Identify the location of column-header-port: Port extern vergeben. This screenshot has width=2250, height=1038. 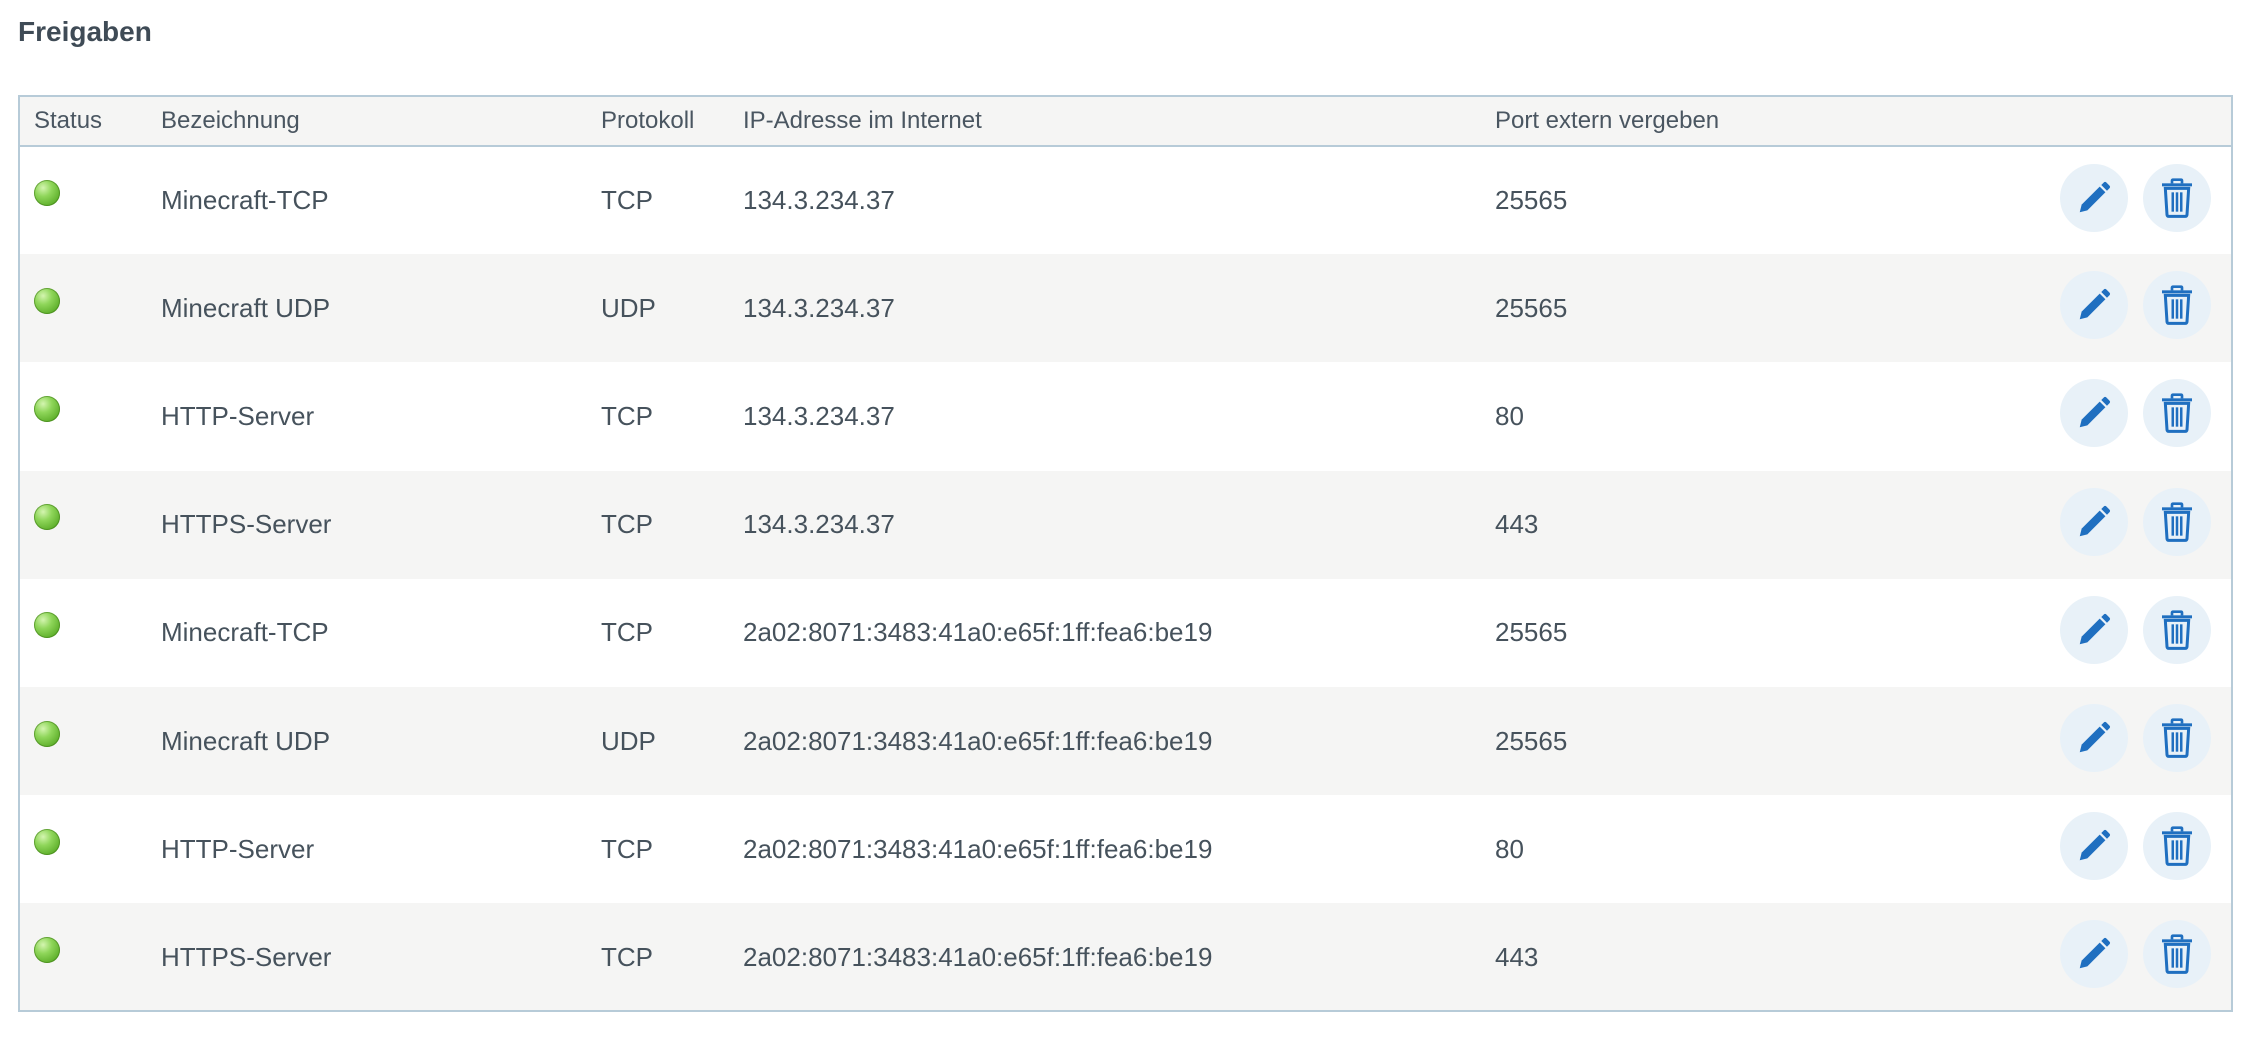
(1770, 122).